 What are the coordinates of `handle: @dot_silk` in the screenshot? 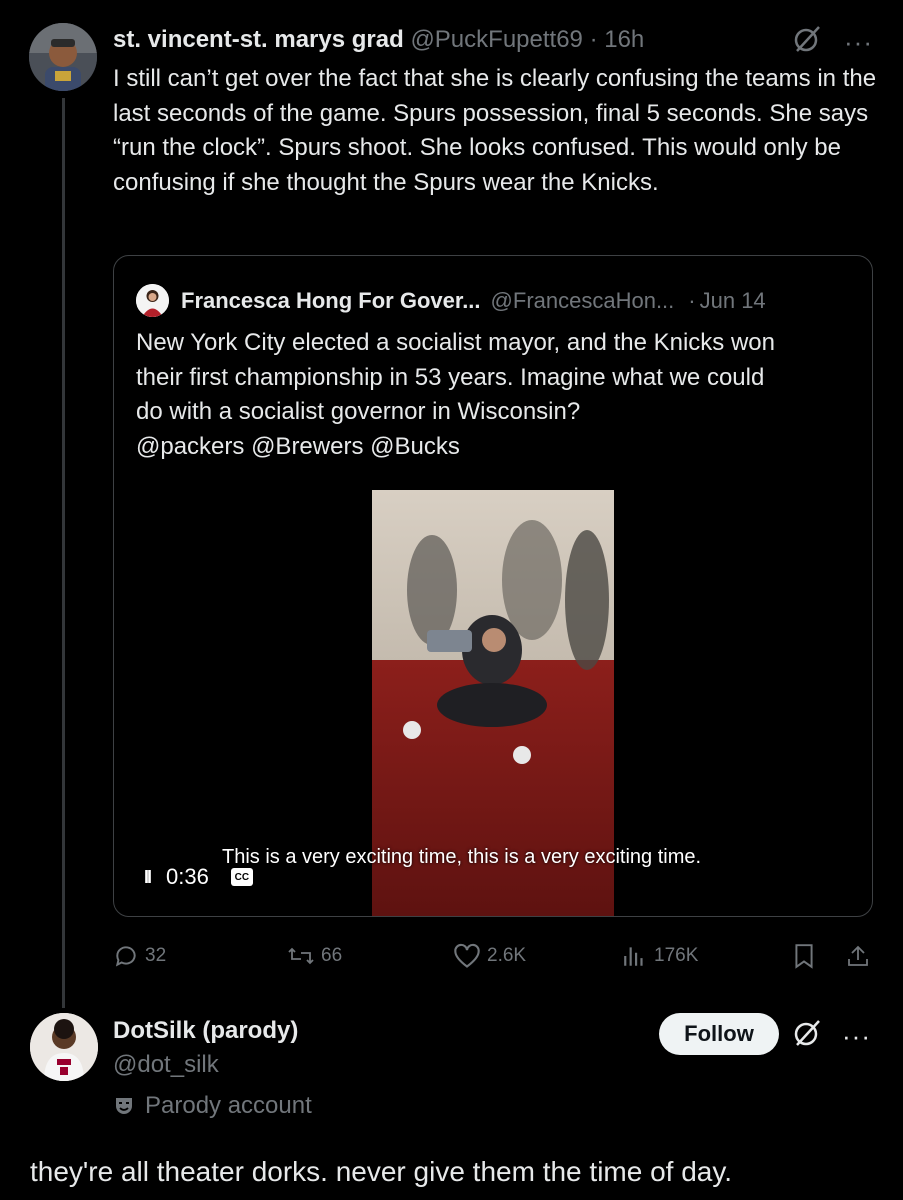 It's located at (166, 1065).